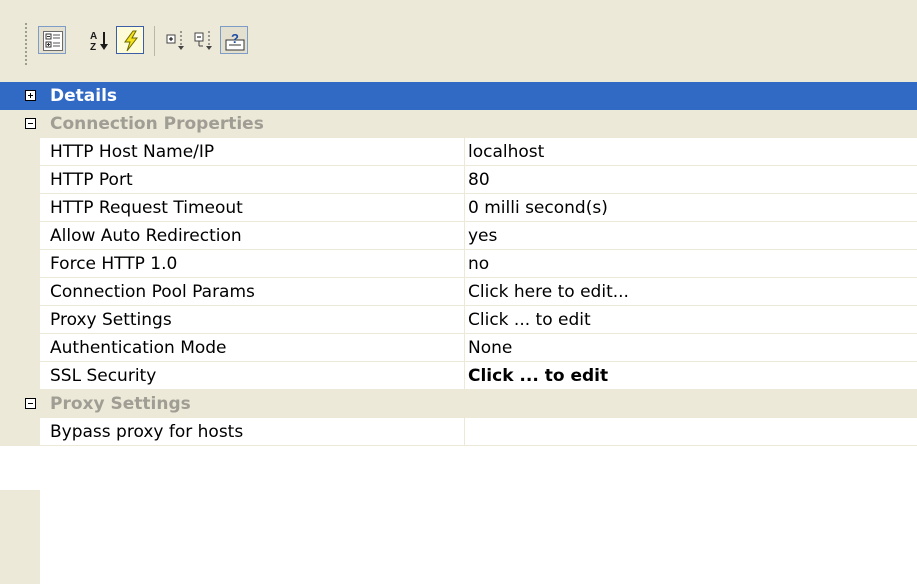 This screenshot has height=584, width=917. Describe the element at coordinates (252, 432) in the screenshot. I see `property-name: Bypass proxy for hosts` at that location.